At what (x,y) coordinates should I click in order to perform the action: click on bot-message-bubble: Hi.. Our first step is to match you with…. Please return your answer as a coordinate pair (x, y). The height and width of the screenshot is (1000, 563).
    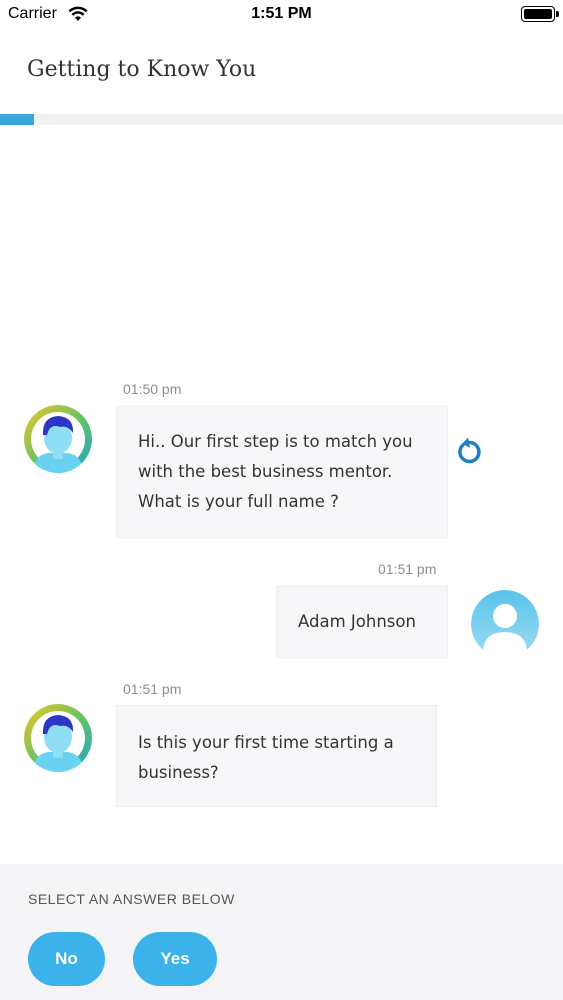
    Looking at the image, I should click on (282, 472).